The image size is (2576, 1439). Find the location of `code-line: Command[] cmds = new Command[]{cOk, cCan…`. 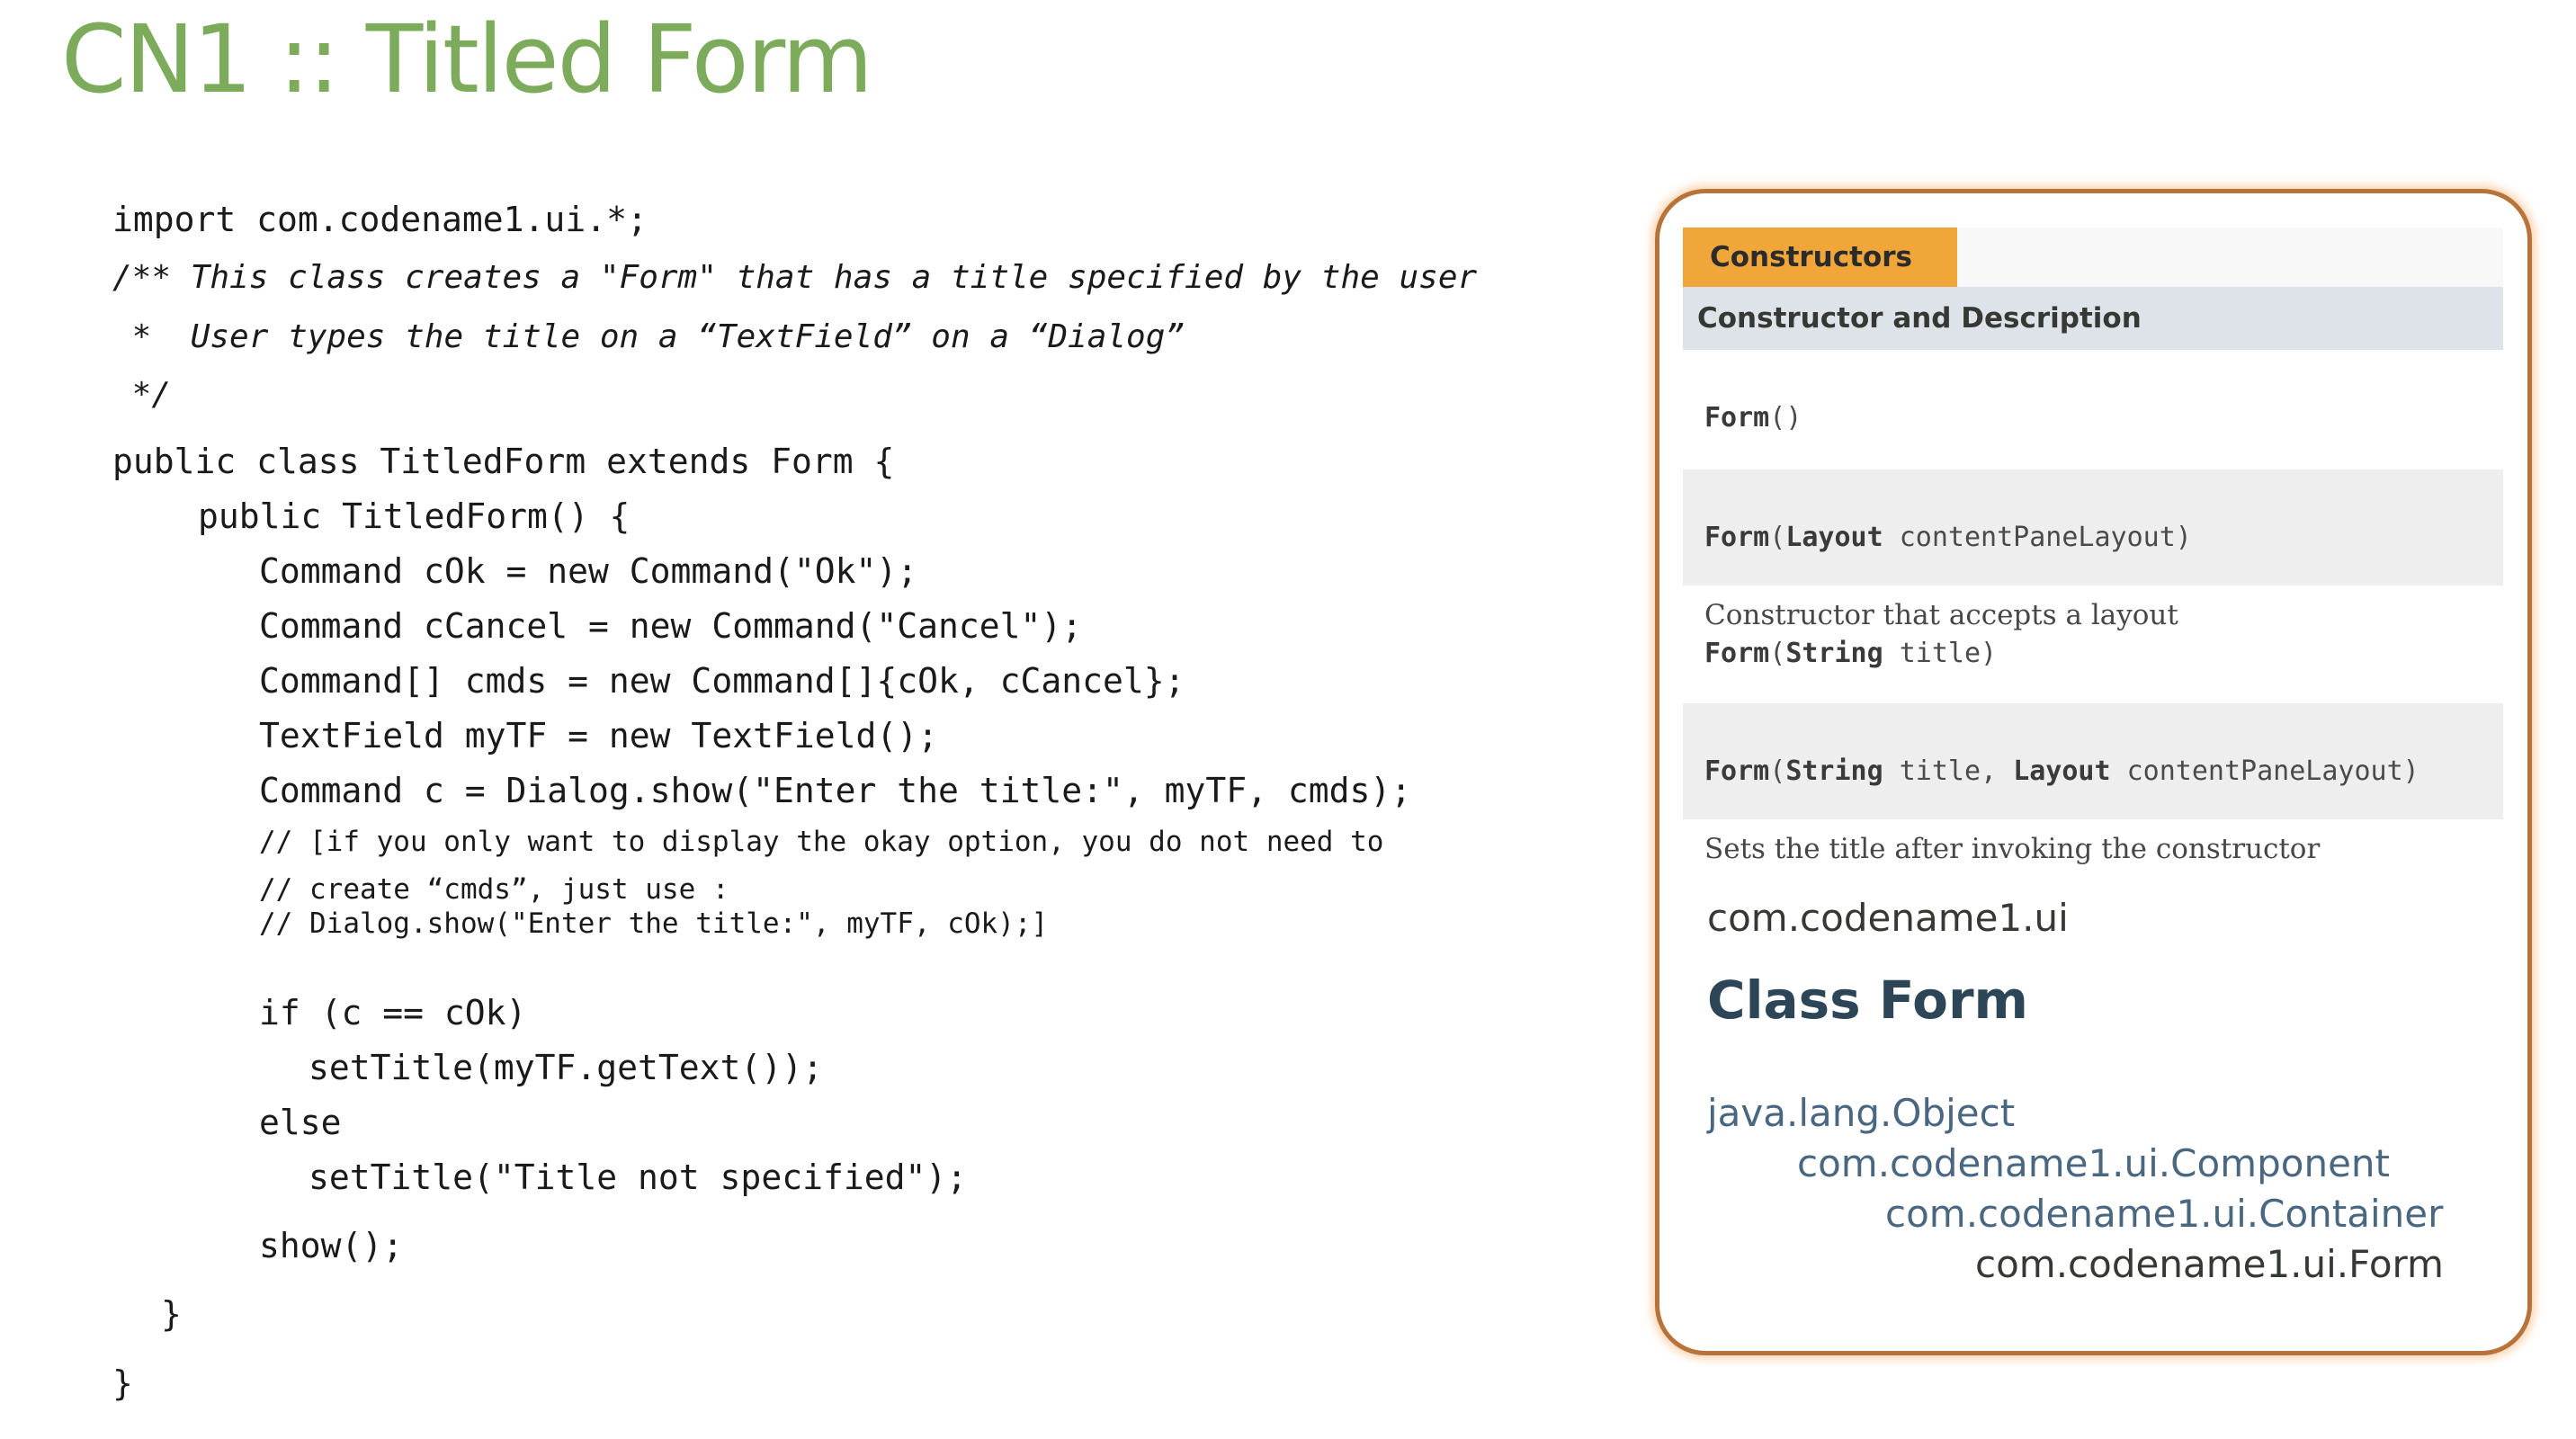

code-line: Command[] cmds = new Command[]{cOk, cCan… is located at coordinates (722, 681).